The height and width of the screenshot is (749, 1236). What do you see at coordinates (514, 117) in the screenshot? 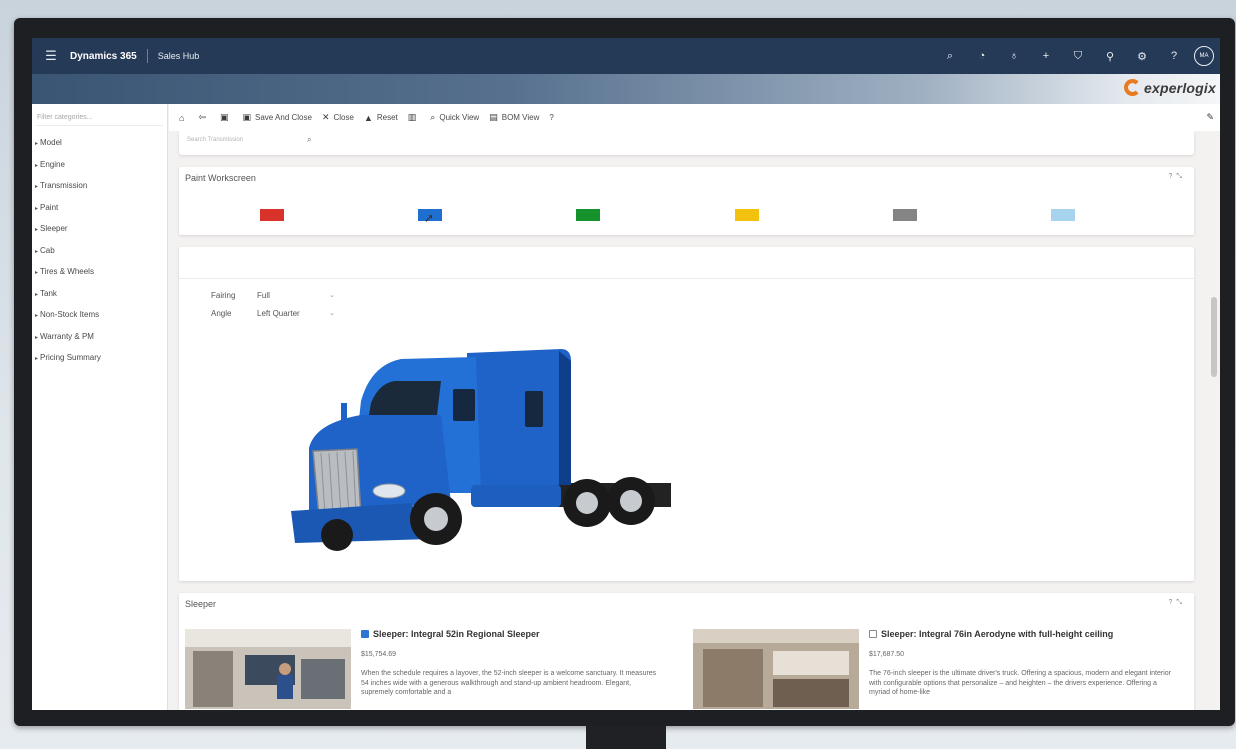
I see `bom-view-button: ▤ BOM View` at bounding box center [514, 117].